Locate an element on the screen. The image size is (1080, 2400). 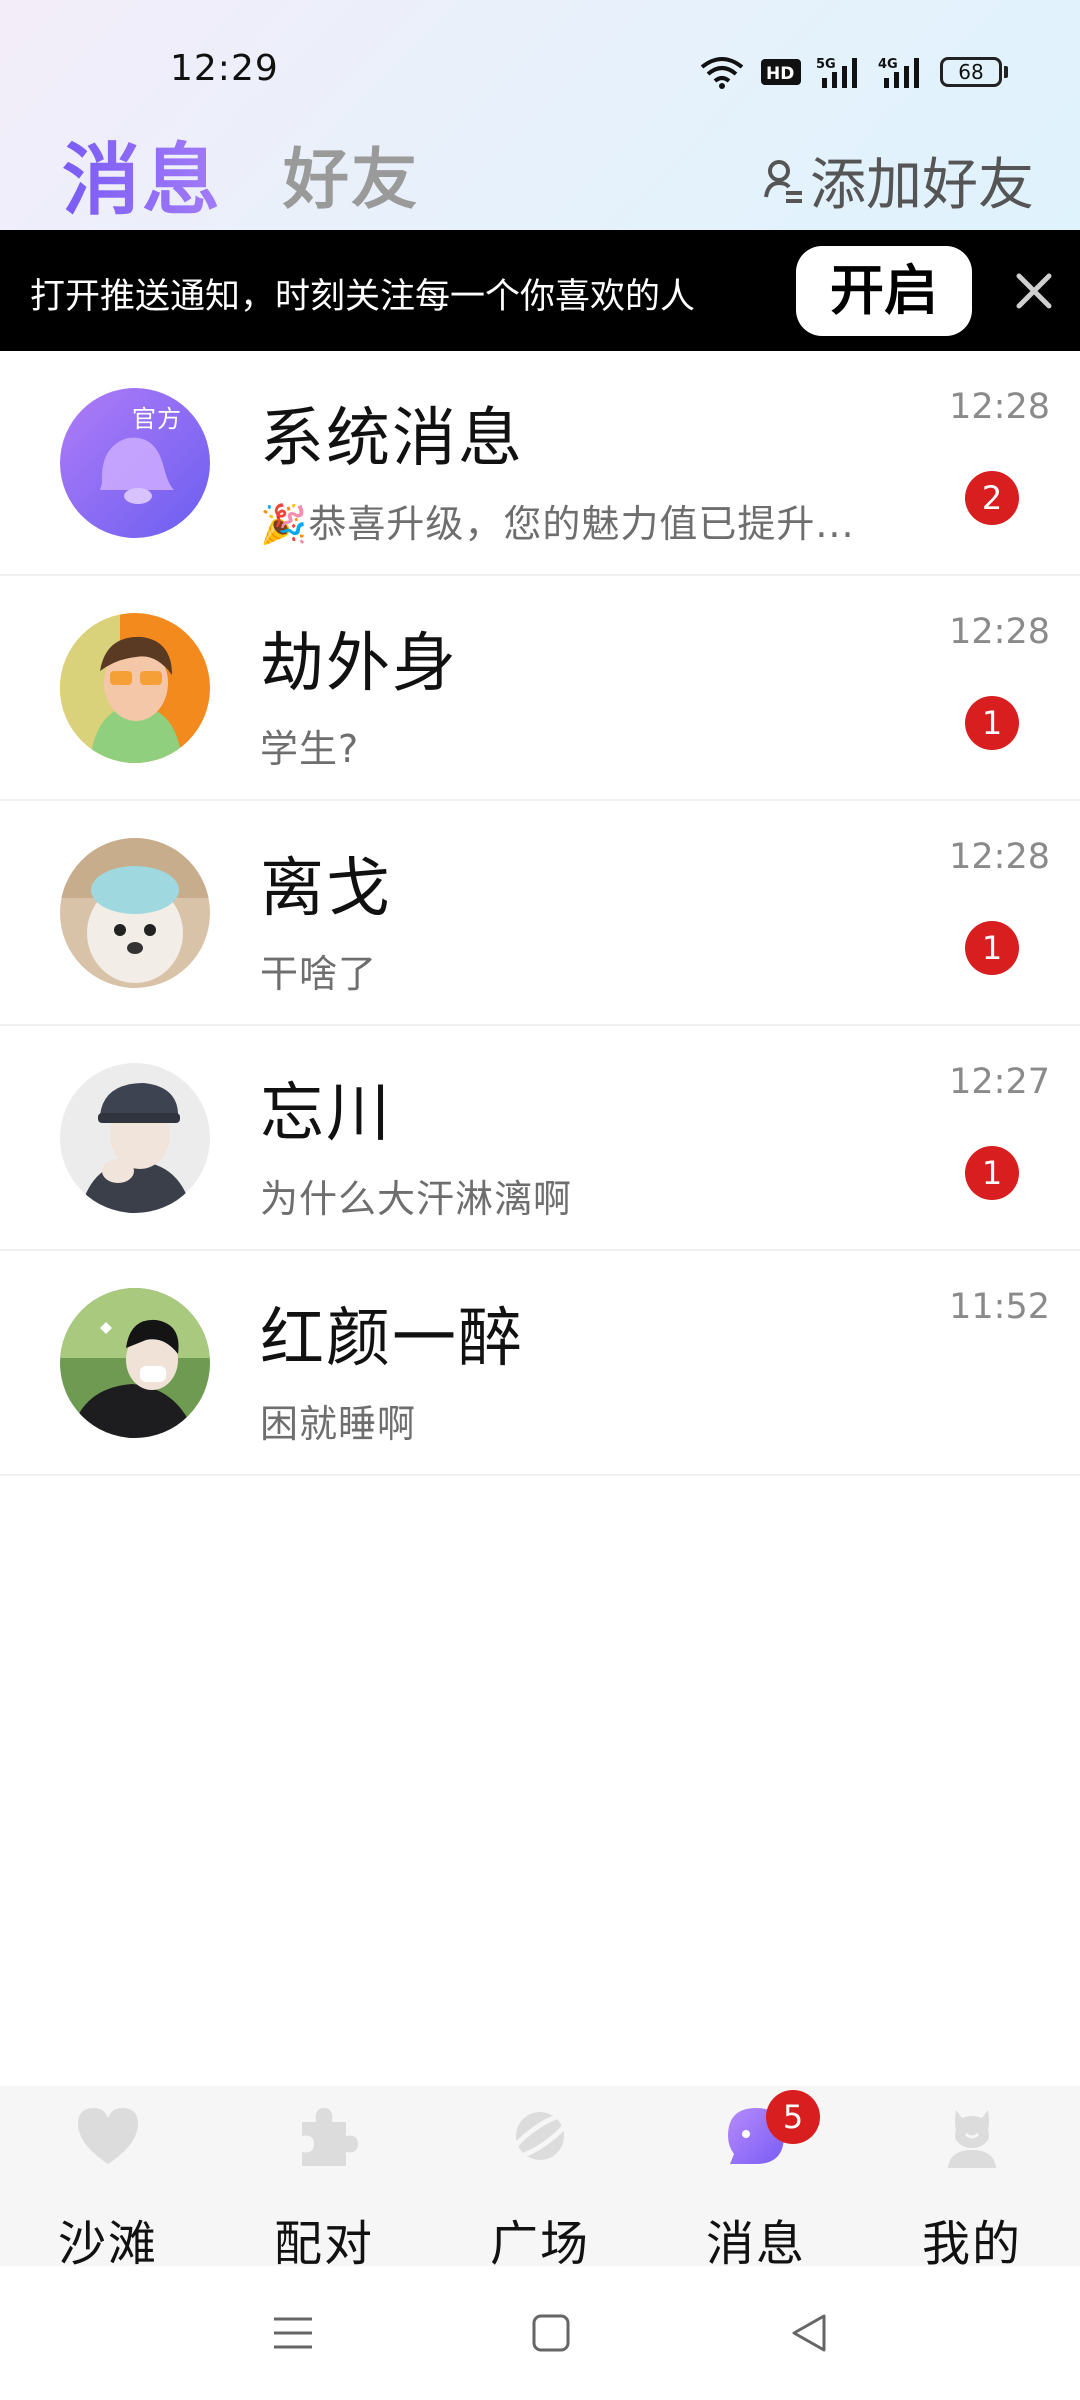
add-friend-label: 添加好友 is located at coordinates (922, 185).